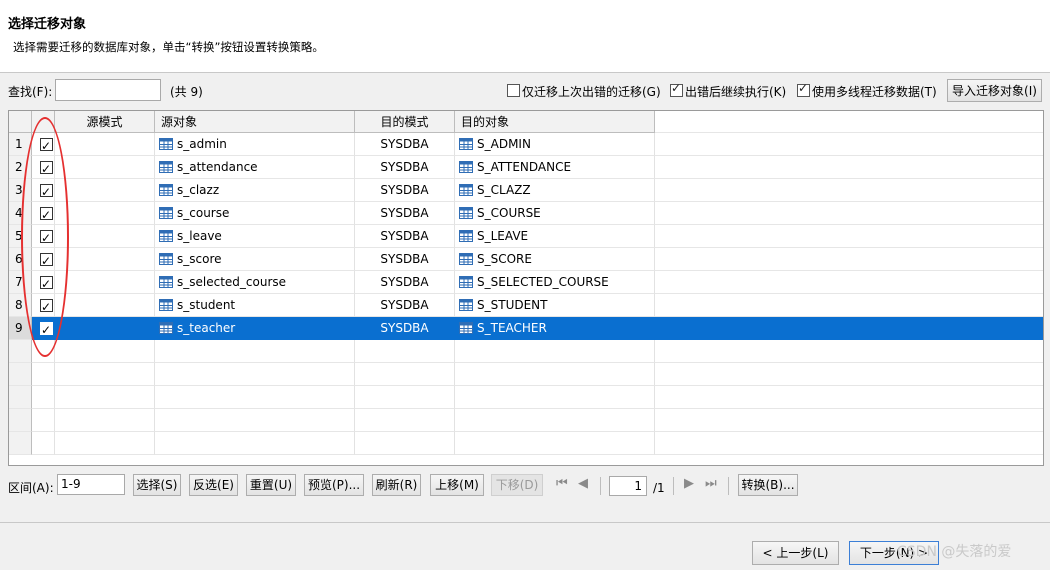  Describe the element at coordinates (405, 122) in the screenshot. I see `column-header-dst-schema: 目的模式` at that location.